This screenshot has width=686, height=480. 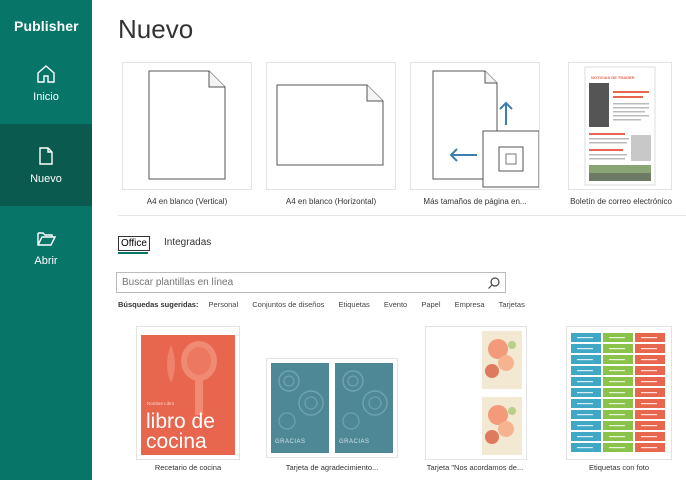 I want to click on suggestion-event: Evento, so click(x=395, y=304).